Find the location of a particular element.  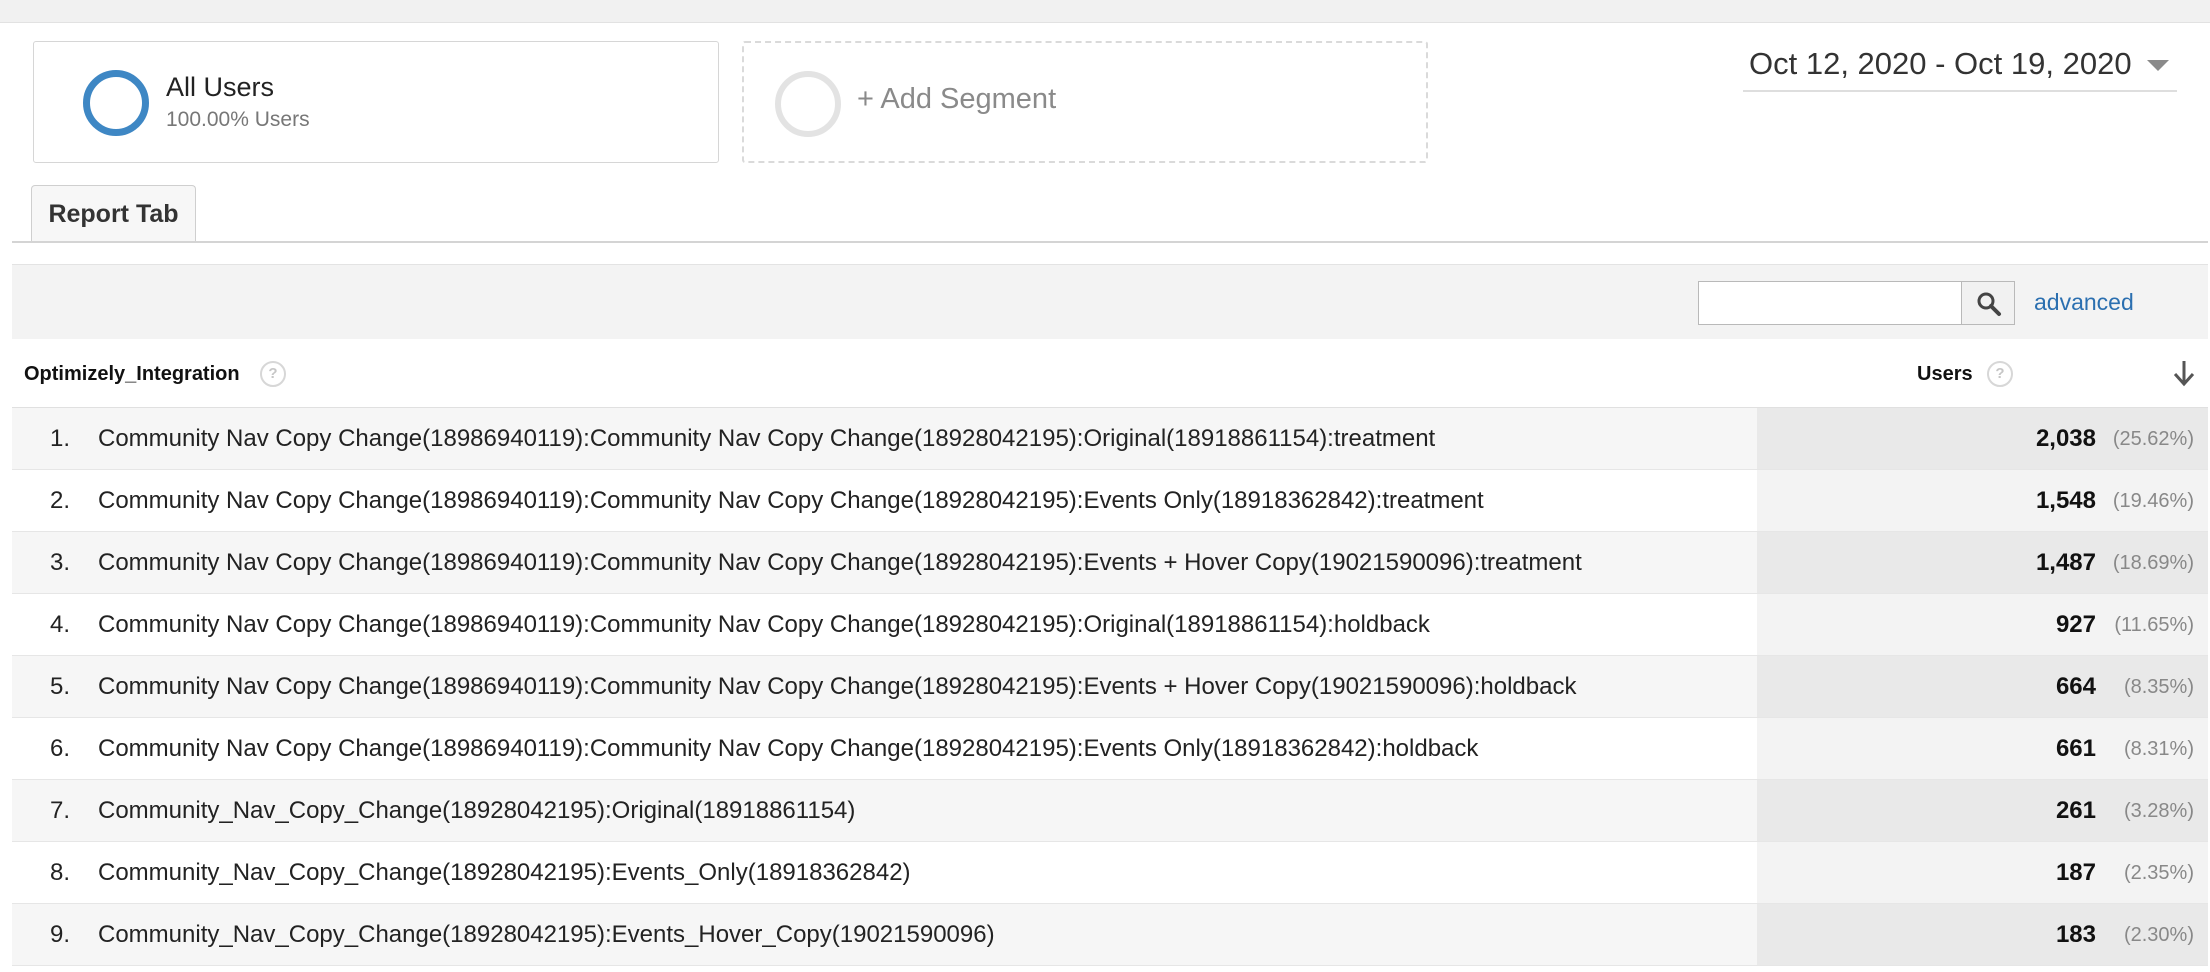

users-percent: (19.46%) is located at coordinates (2153, 501).